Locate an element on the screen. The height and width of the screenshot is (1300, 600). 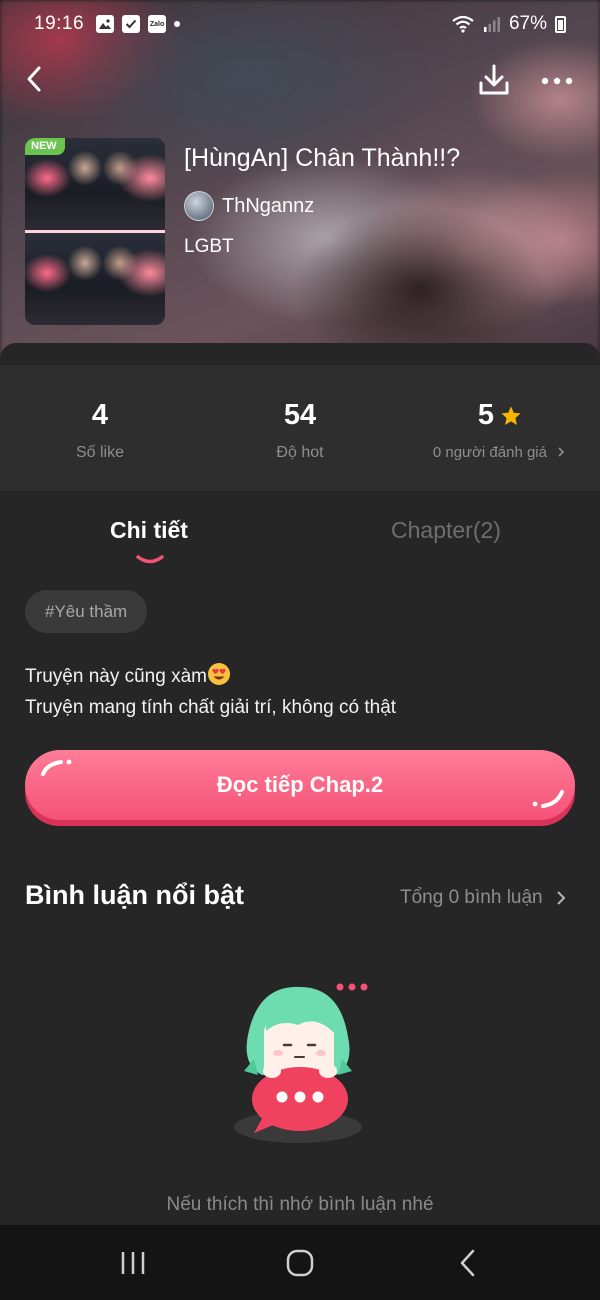
wifi-icon is located at coordinates (463, 24).